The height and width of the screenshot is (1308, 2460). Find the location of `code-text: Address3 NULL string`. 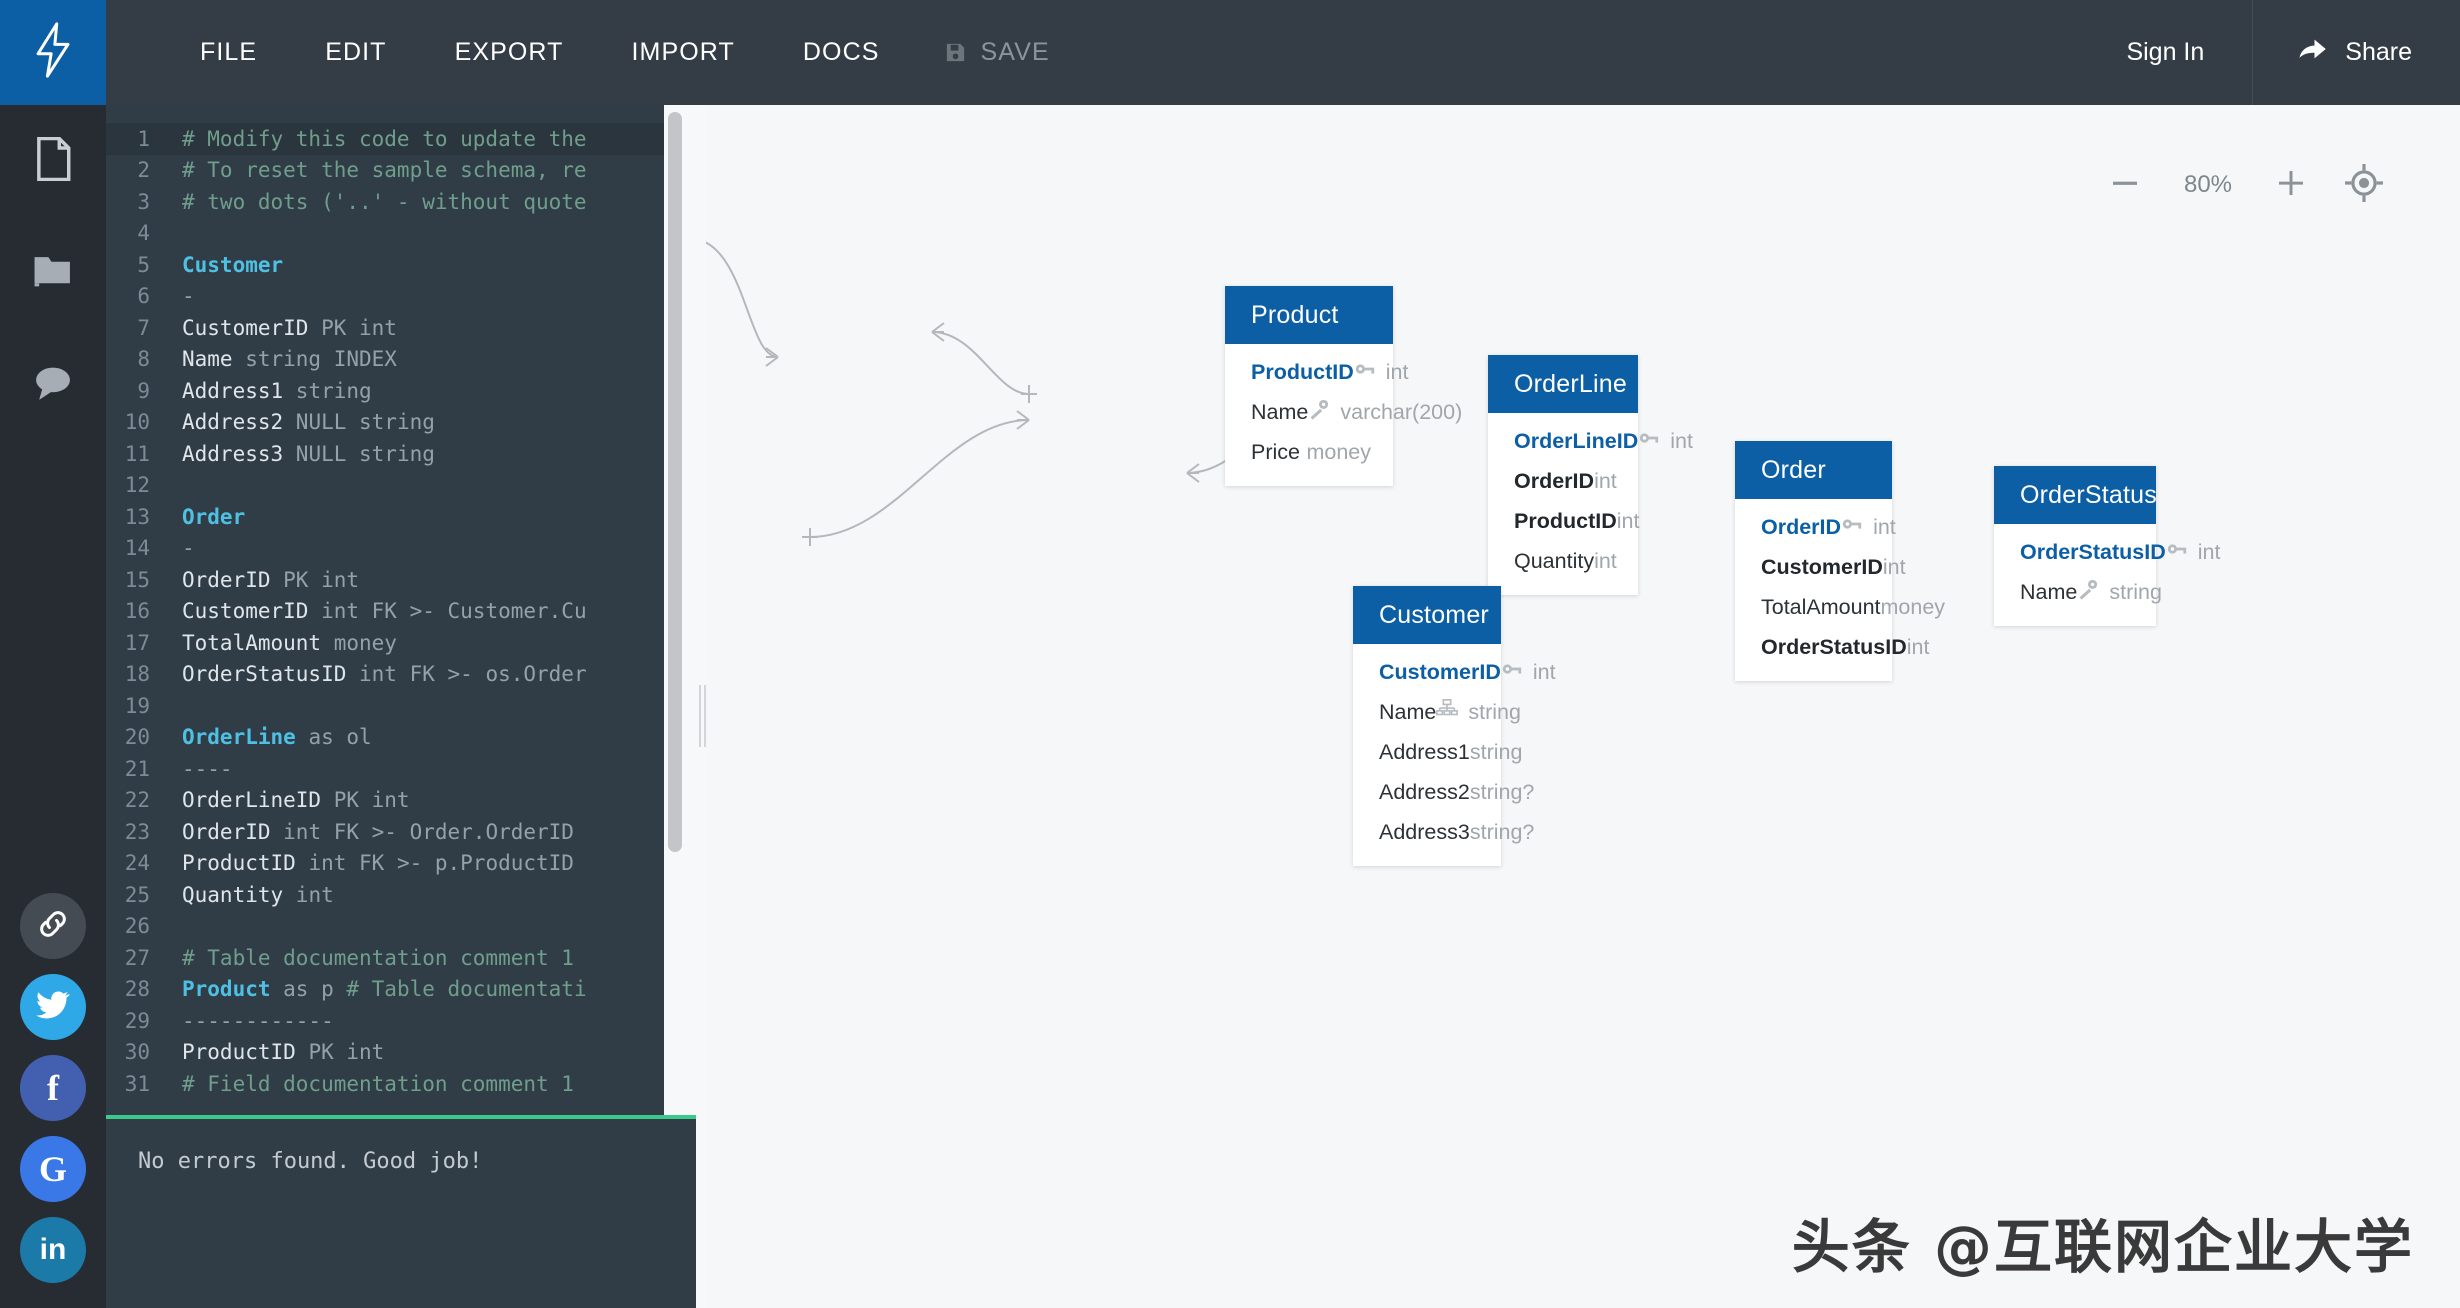

code-text: Address3 NULL string is located at coordinates (308, 453).